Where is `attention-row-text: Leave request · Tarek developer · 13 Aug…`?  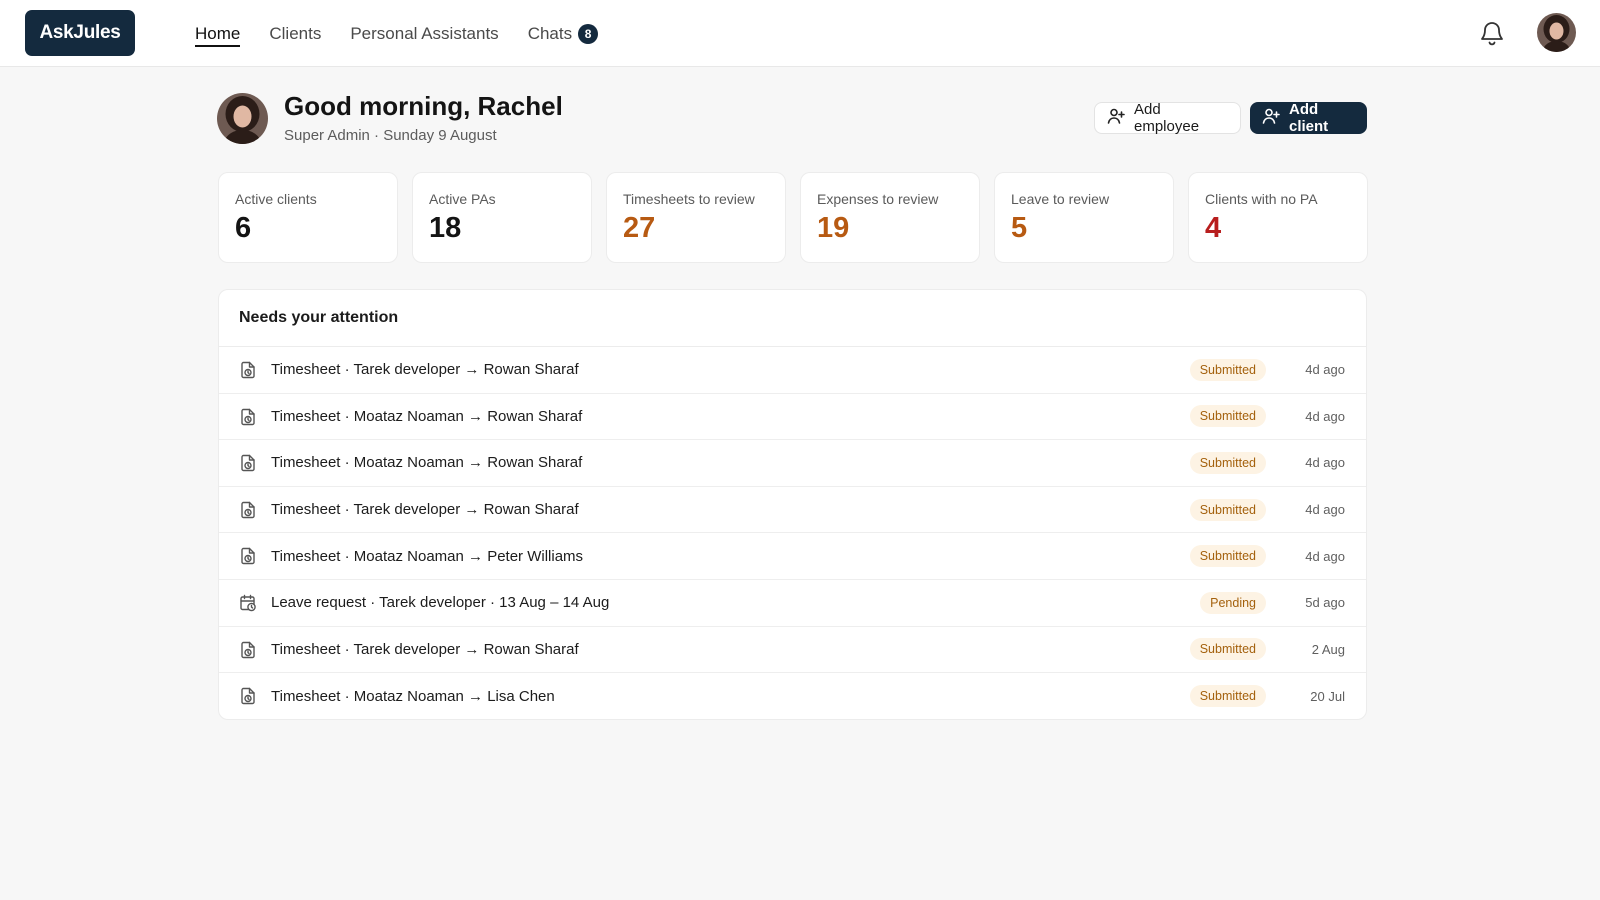 attention-row-text: Leave request · Tarek developer · 13 Aug… is located at coordinates (440, 603).